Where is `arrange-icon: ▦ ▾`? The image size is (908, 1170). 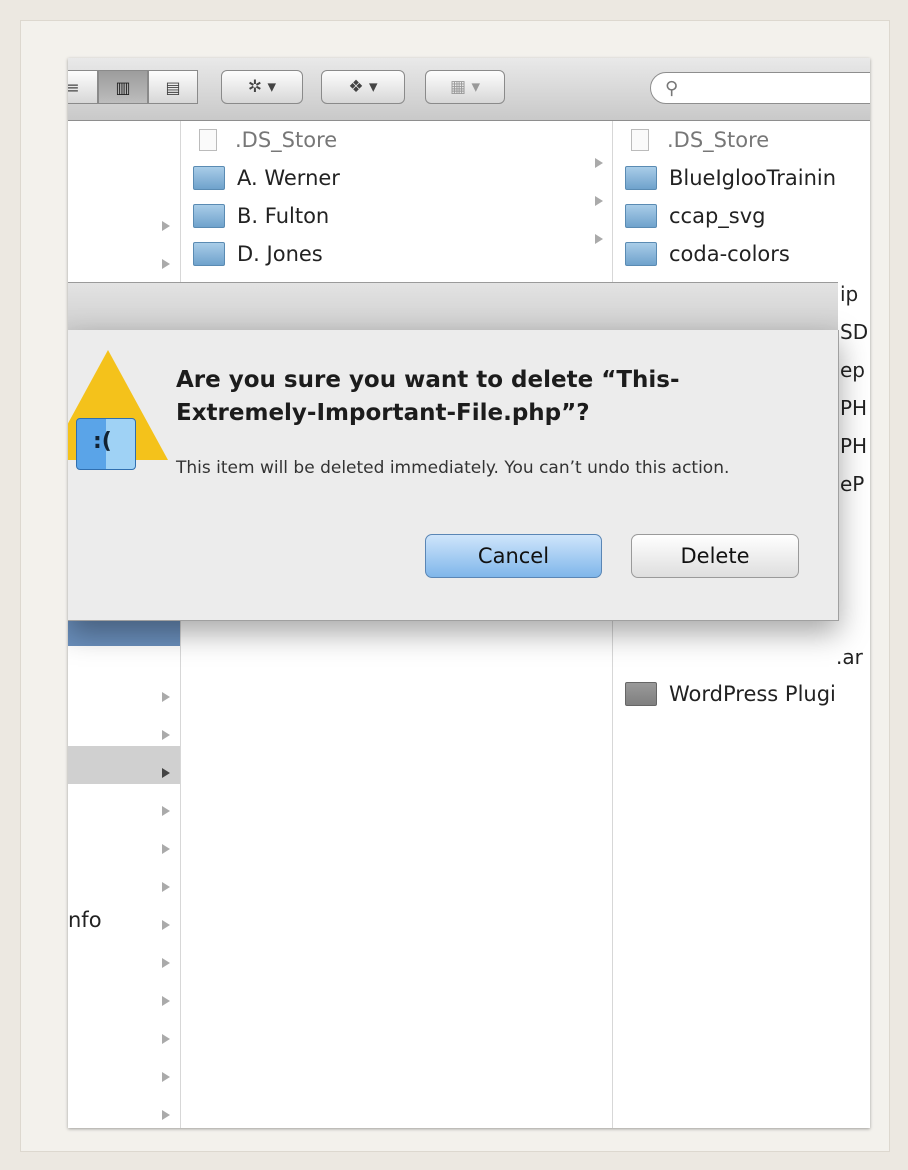
arrange-icon: ▦ ▾ is located at coordinates (465, 87).